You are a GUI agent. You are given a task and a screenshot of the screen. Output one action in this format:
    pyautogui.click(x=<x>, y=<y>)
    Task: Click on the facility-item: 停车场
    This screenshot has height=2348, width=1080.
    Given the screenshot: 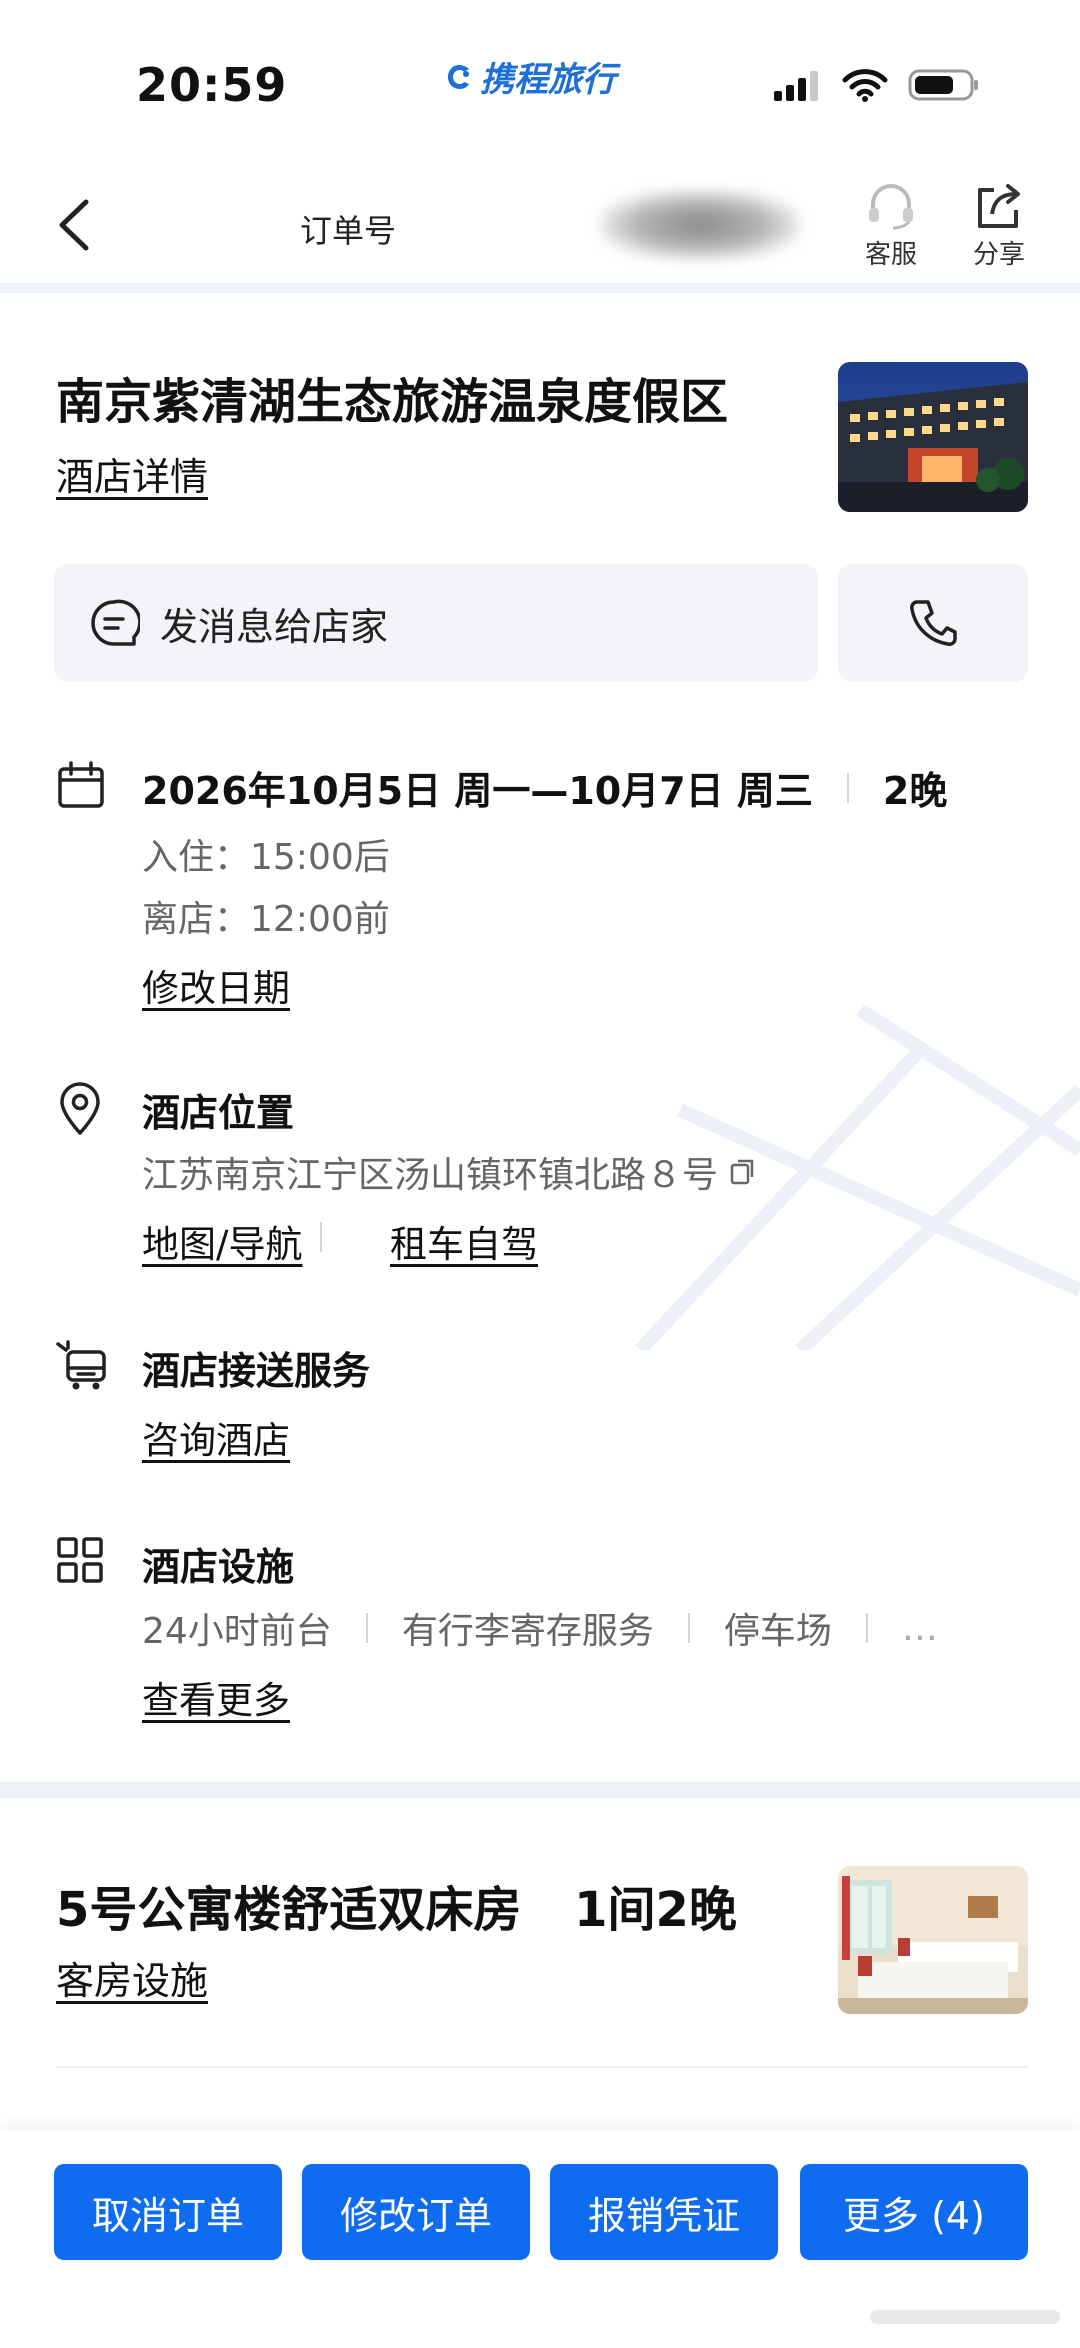 What is the action you would take?
    pyautogui.click(x=777, y=1631)
    